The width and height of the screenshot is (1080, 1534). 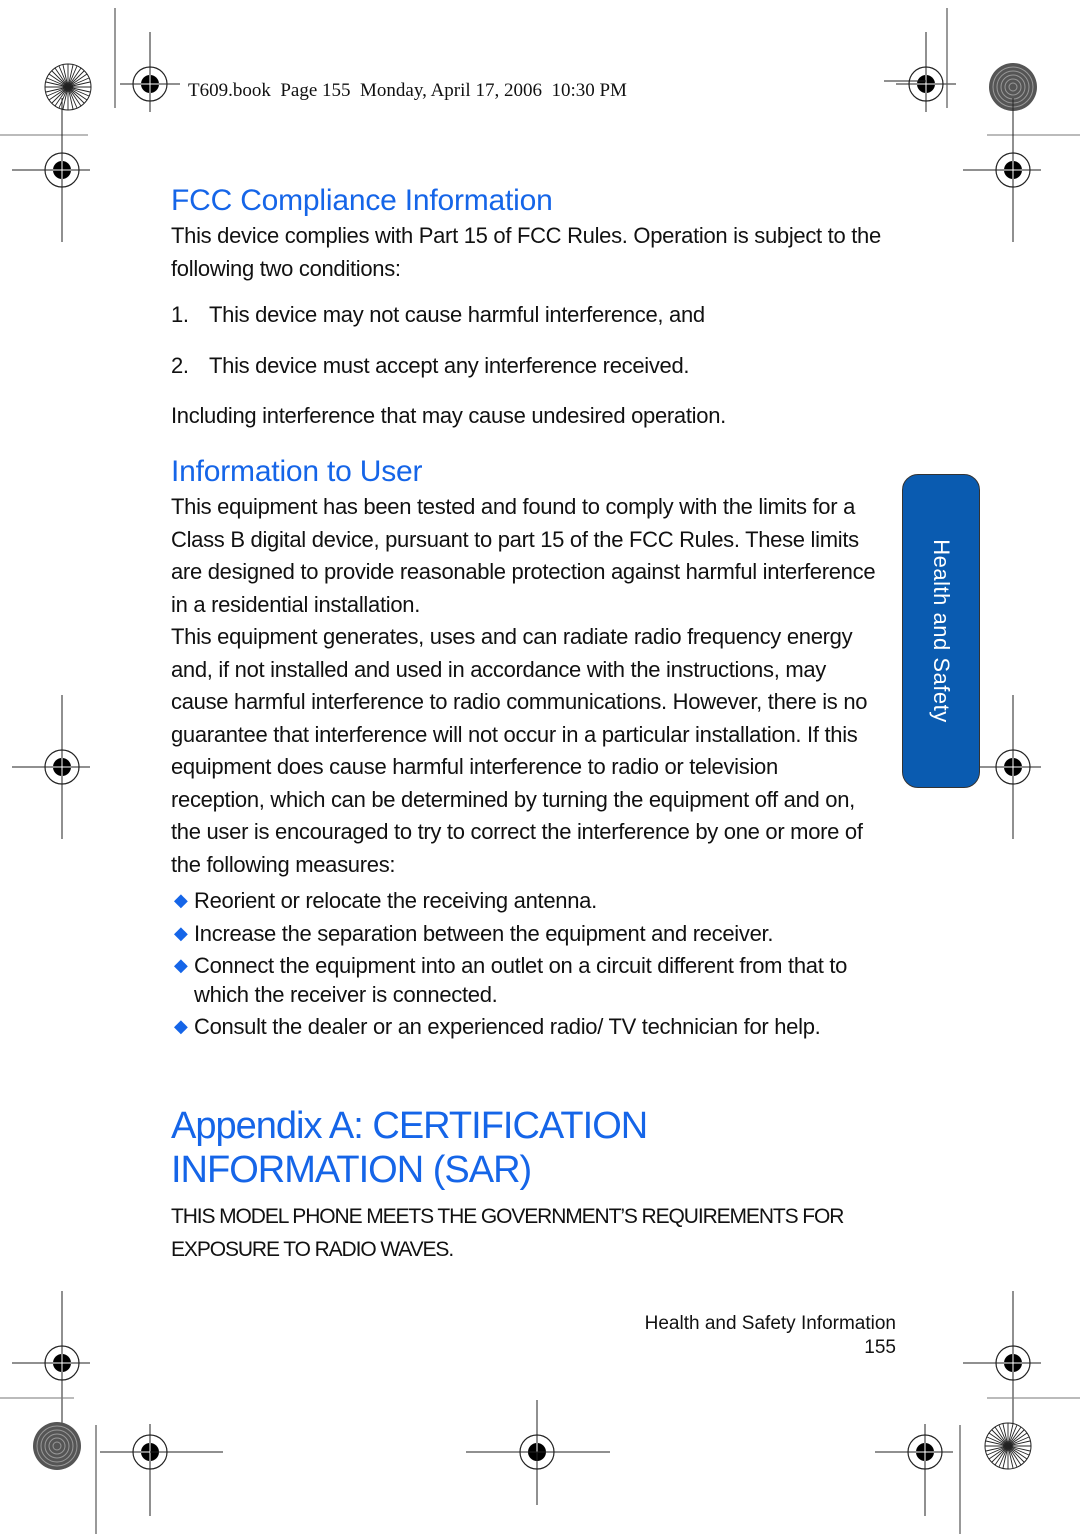 I want to click on side-tab-label: Health and Safety, so click(x=941, y=631).